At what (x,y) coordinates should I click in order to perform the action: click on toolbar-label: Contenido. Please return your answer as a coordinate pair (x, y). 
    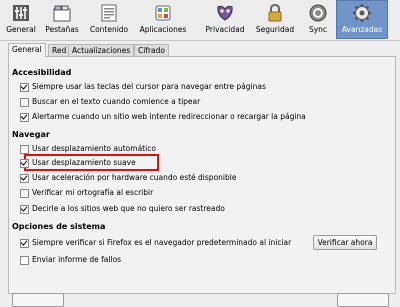
    Looking at the image, I should click on (109, 29).